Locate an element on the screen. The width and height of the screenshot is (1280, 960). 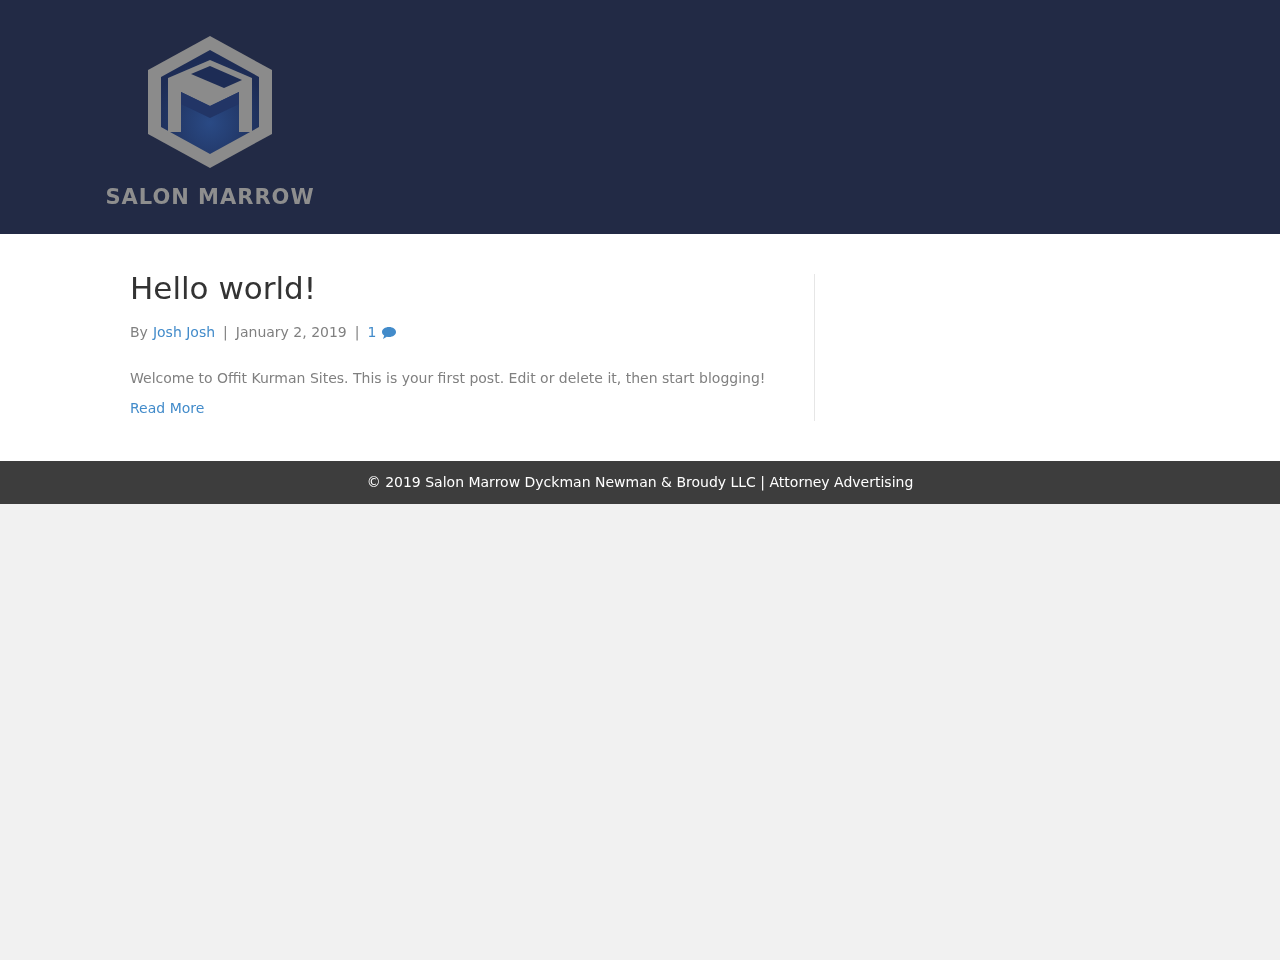
comment-icon is located at coordinates (389, 332).